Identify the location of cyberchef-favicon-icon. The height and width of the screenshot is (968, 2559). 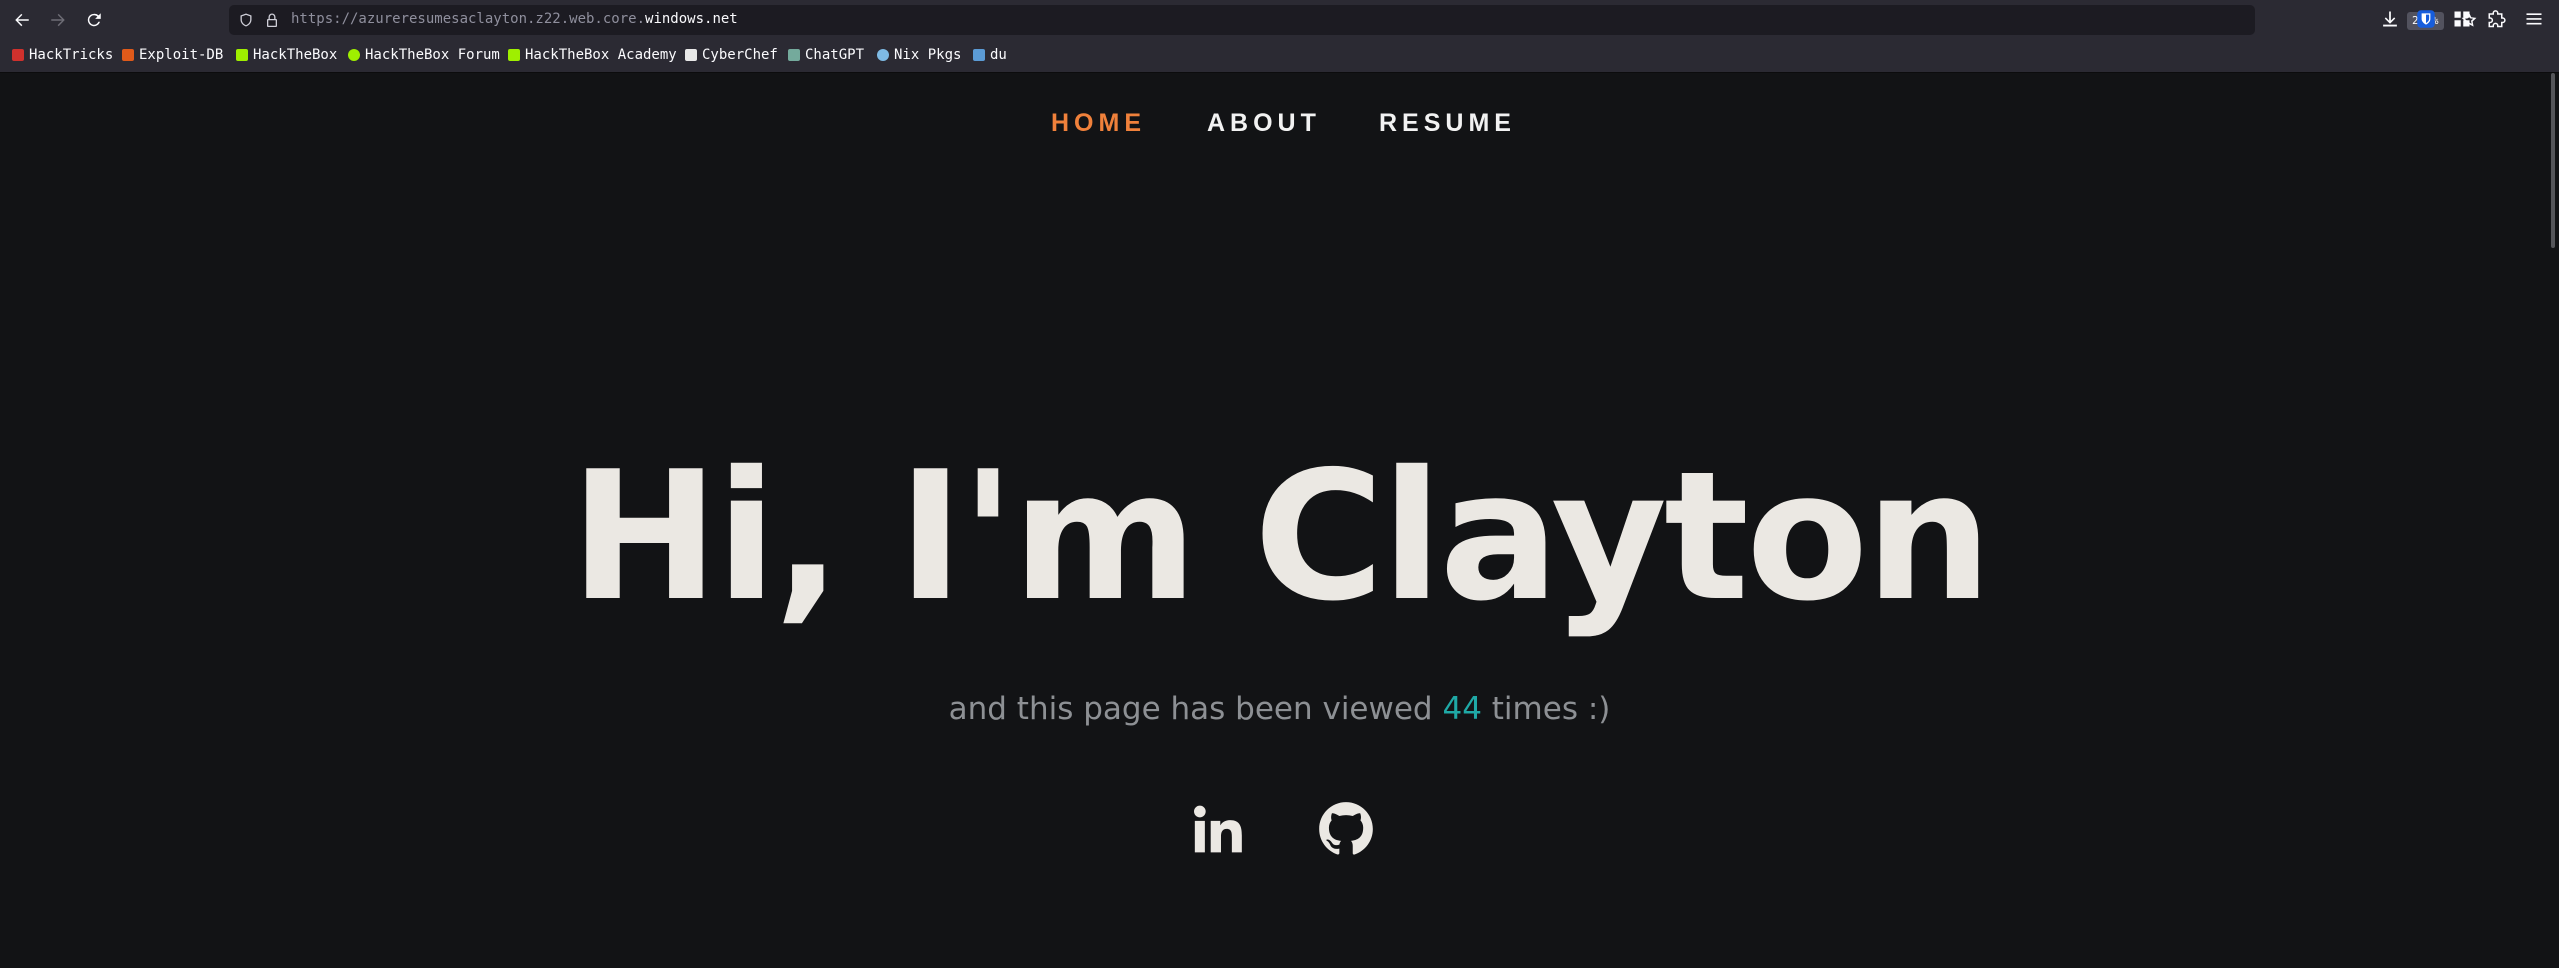
(691, 55).